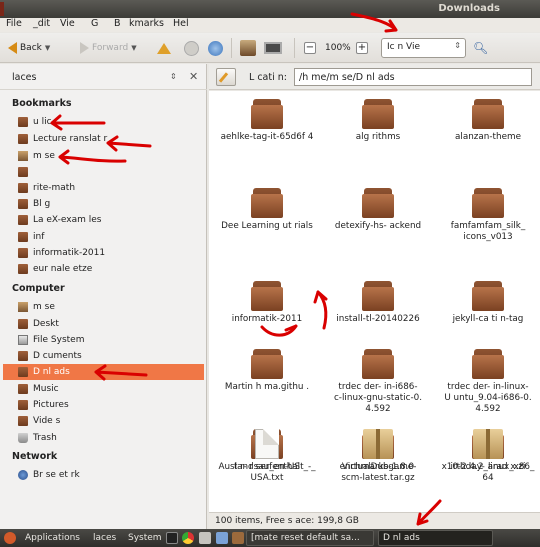 The width and height of the screenshot is (540, 547). What do you see at coordinates (44, 307) in the screenshot?
I see `sidebar-item-label: m se` at bounding box center [44, 307].